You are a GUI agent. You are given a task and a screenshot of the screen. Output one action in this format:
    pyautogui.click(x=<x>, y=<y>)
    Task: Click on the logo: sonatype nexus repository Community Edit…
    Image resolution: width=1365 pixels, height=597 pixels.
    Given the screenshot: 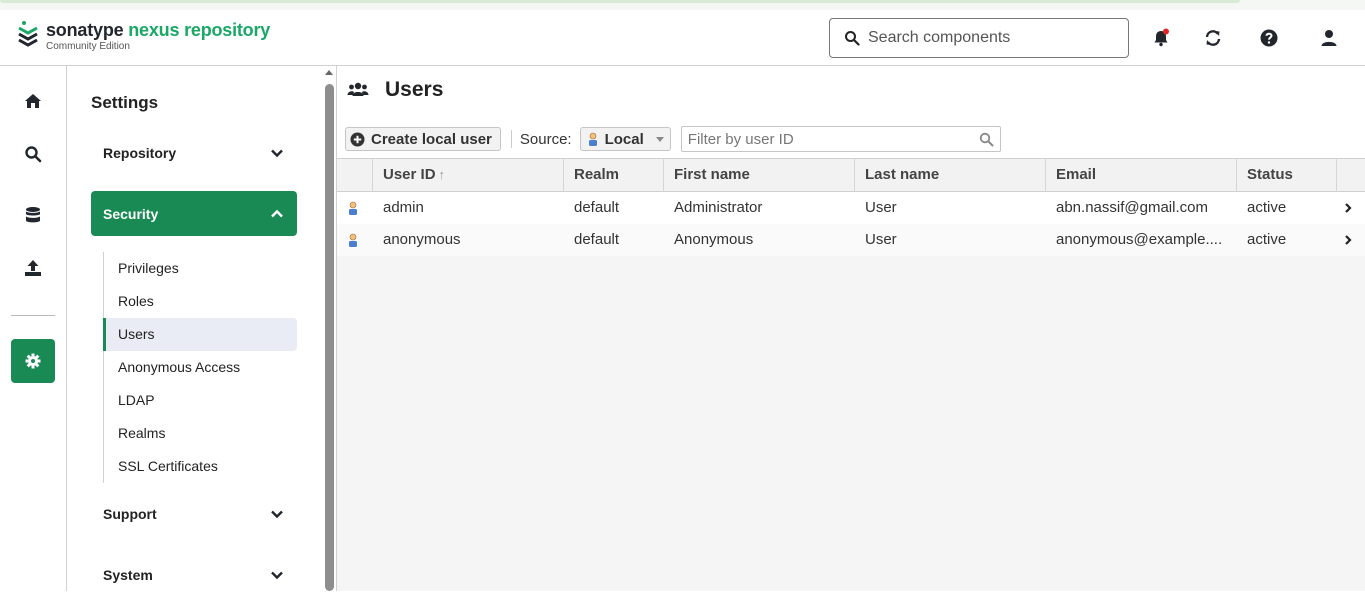 What is the action you would take?
    pyautogui.click(x=143, y=36)
    